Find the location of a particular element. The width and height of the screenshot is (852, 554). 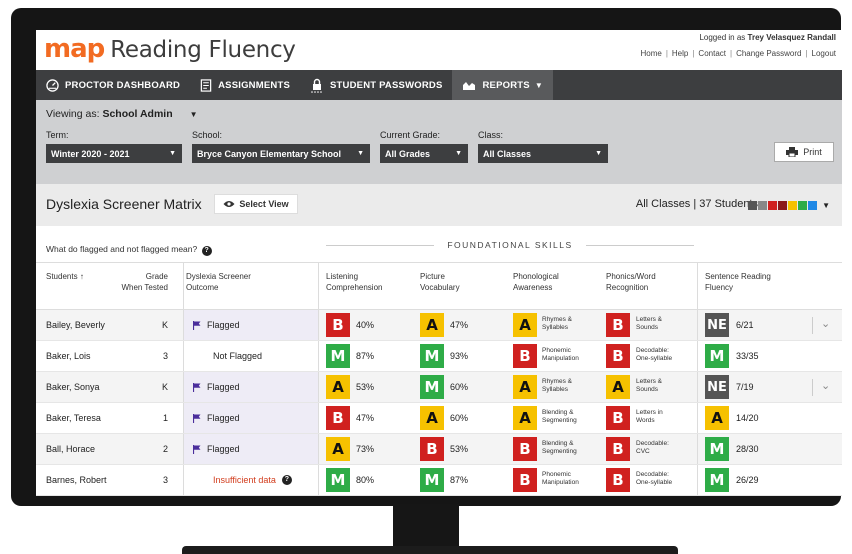

phono-subskill-line2: Segmenting is located at coordinates (559, 420).